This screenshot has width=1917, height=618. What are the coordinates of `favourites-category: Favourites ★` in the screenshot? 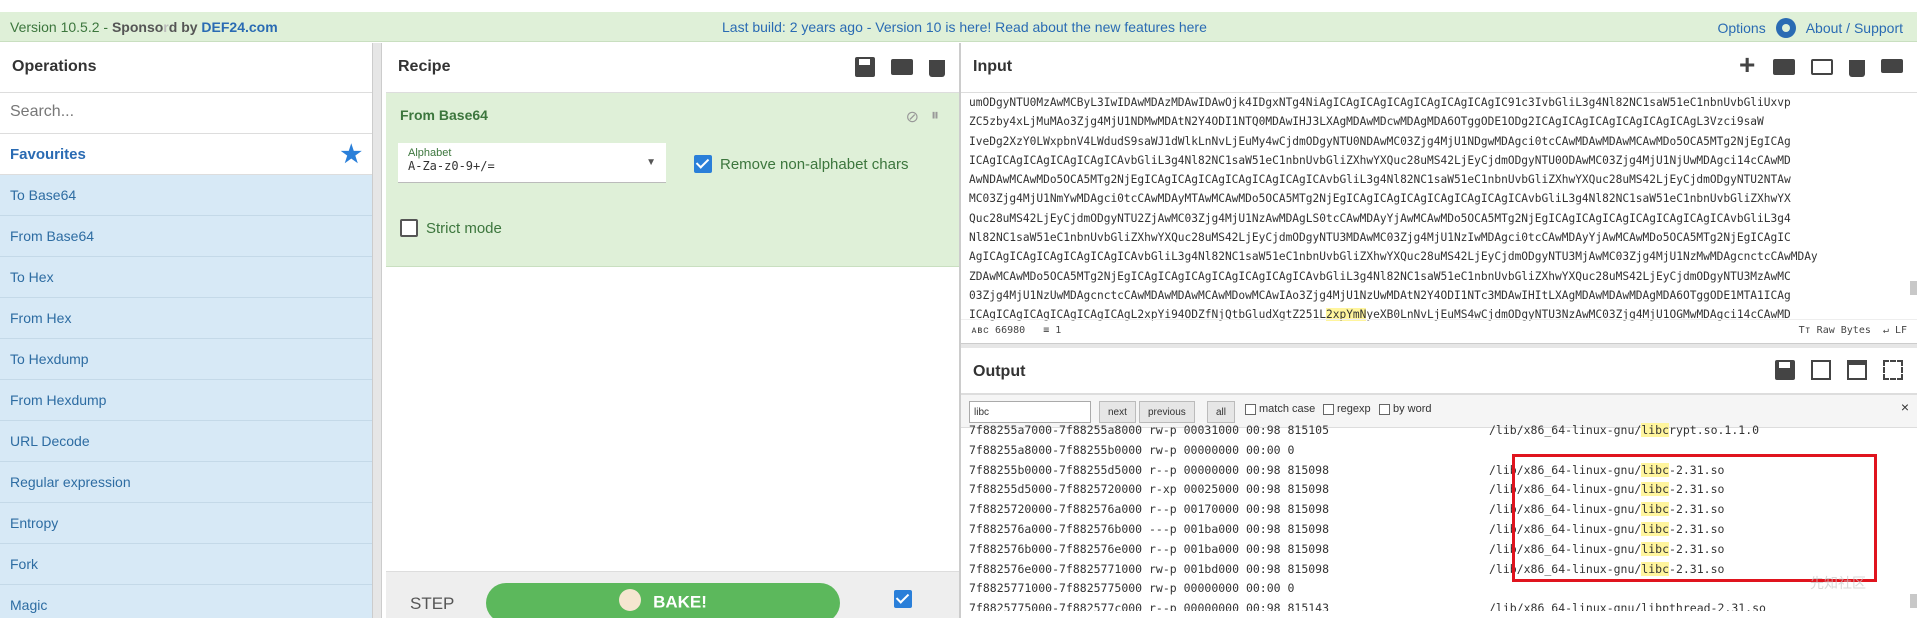 It's located at (186, 154).